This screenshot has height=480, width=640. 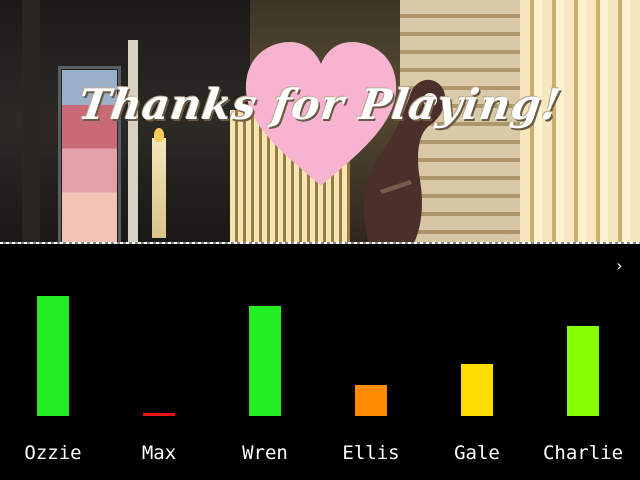 I want to click on pillar, so click(x=133, y=142).